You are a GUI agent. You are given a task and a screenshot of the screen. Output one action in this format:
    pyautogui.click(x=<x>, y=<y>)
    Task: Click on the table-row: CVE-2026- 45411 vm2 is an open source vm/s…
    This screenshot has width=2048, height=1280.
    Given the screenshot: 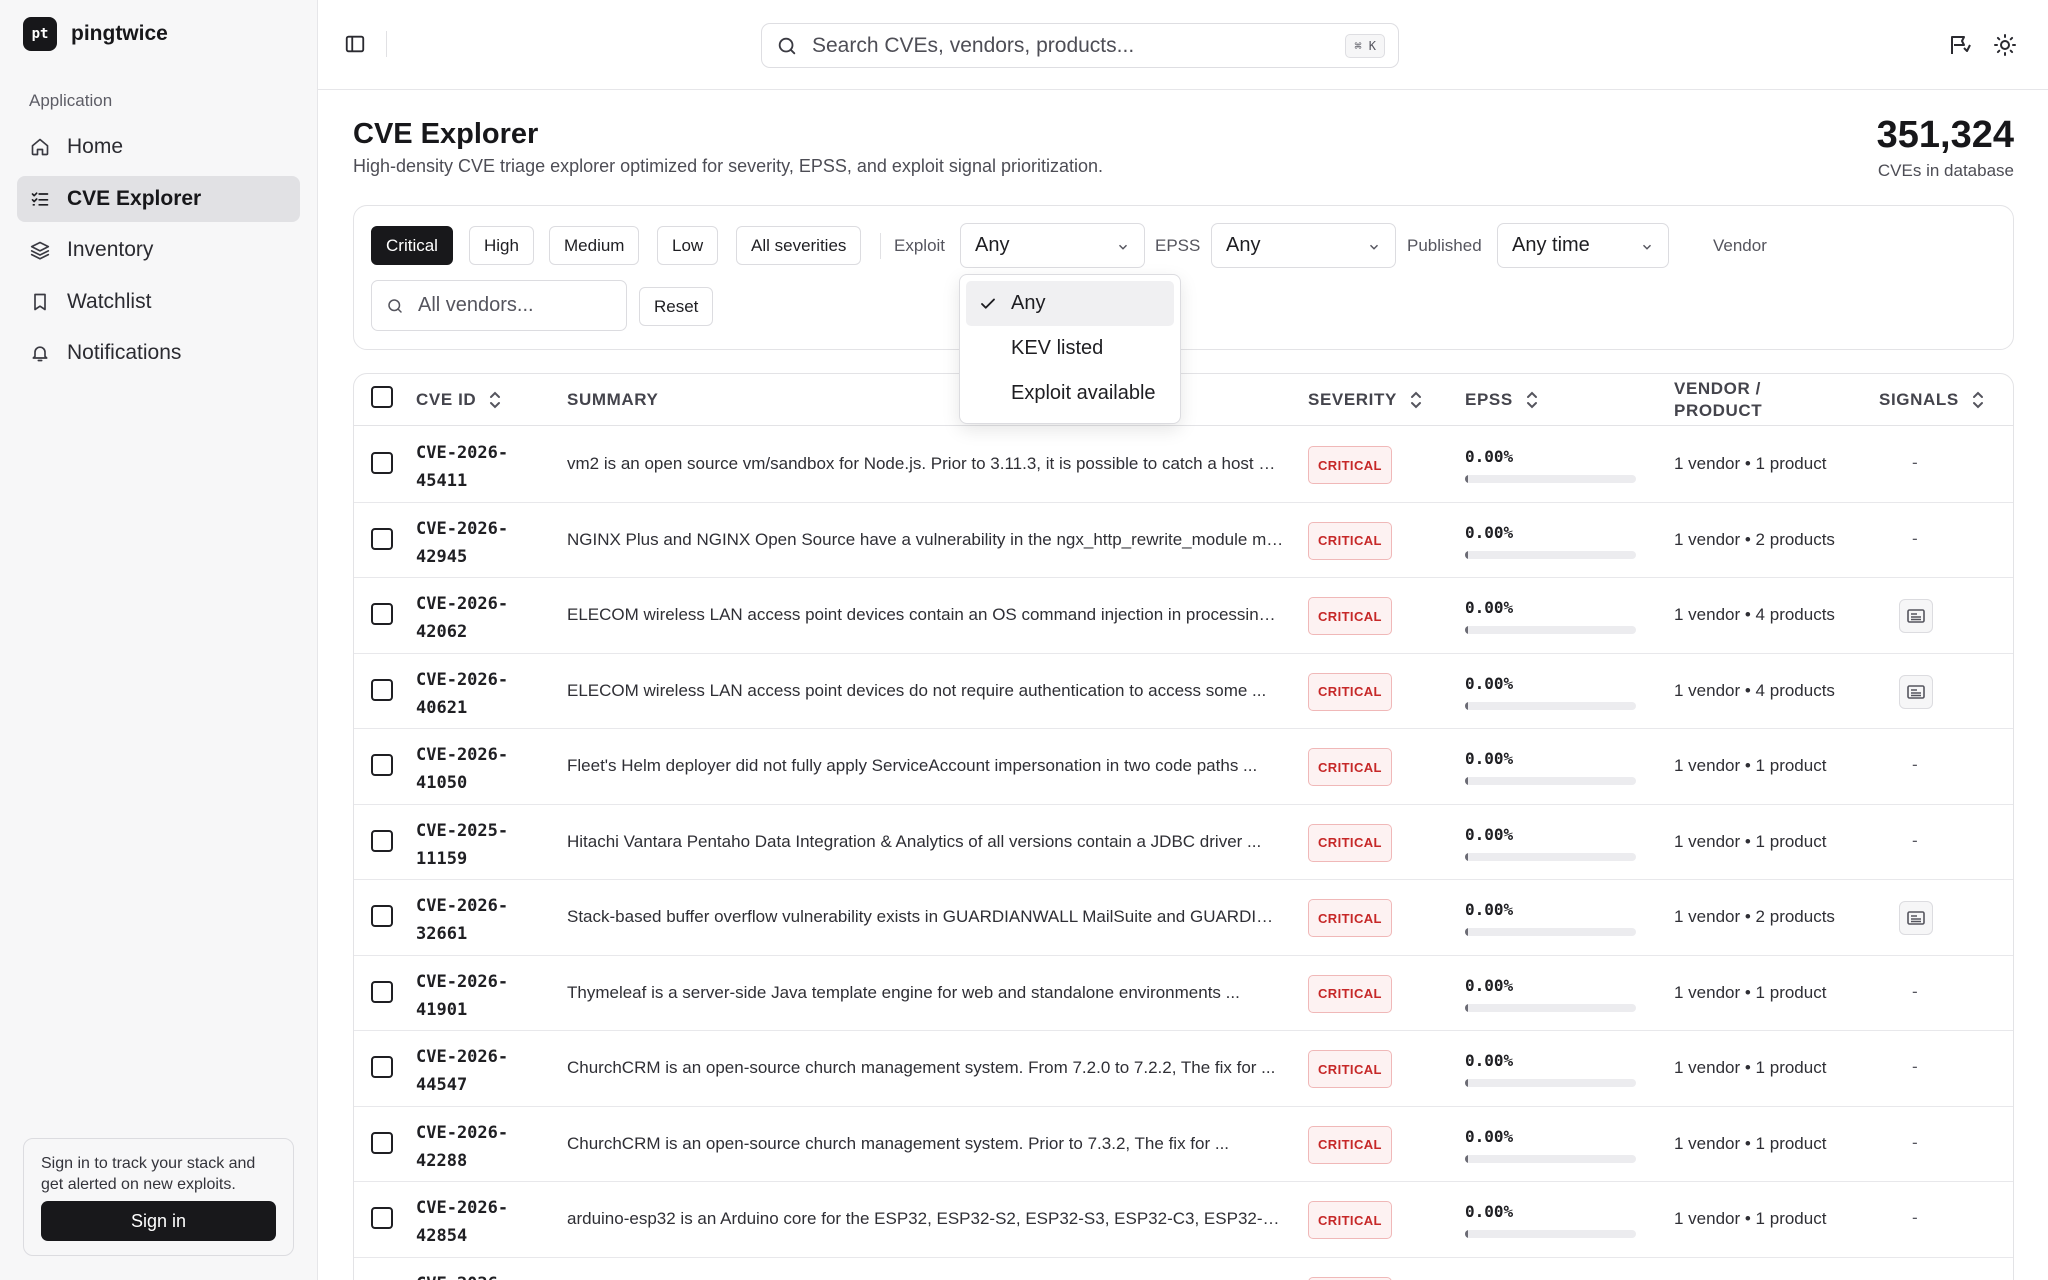 What is the action you would take?
    pyautogui.click(x=1183, y=465)
    